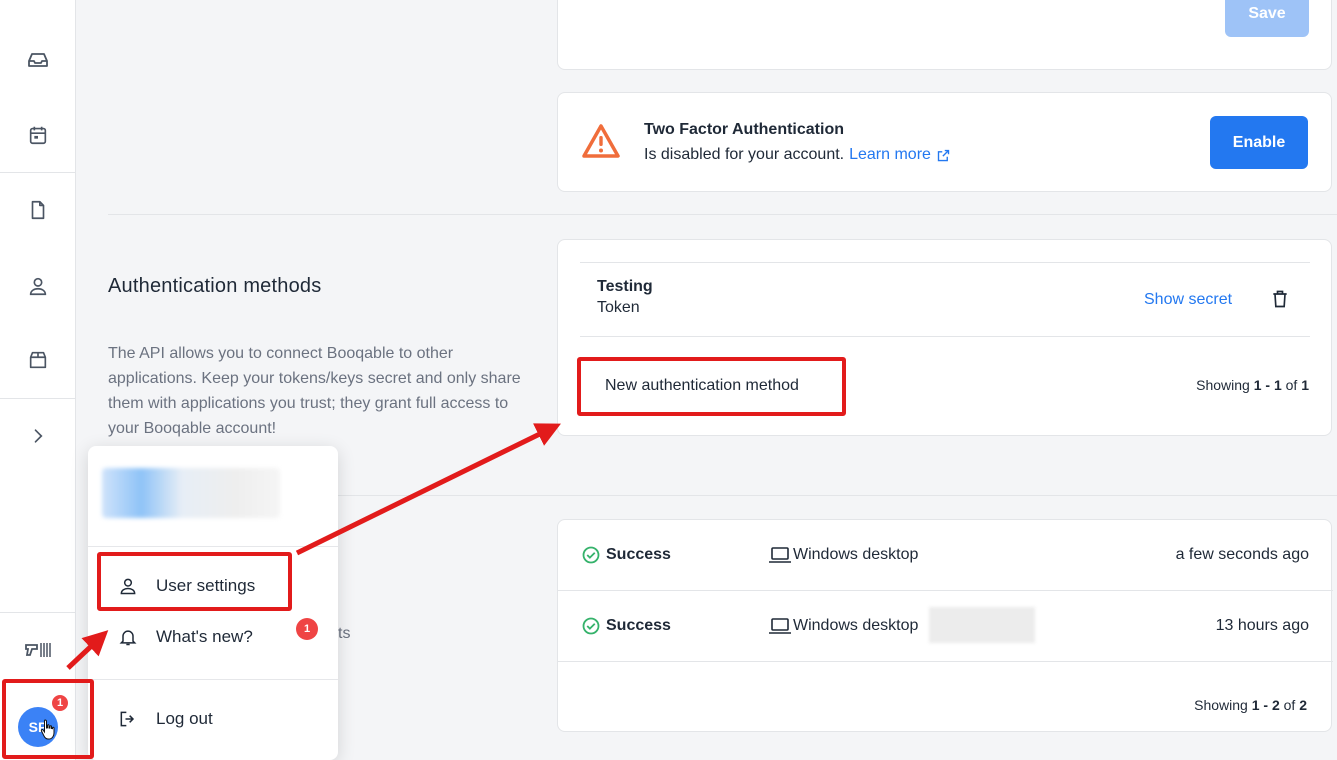 This screenshot has width=1337, height=760. I want to click on document-icon, so click(38, 210).